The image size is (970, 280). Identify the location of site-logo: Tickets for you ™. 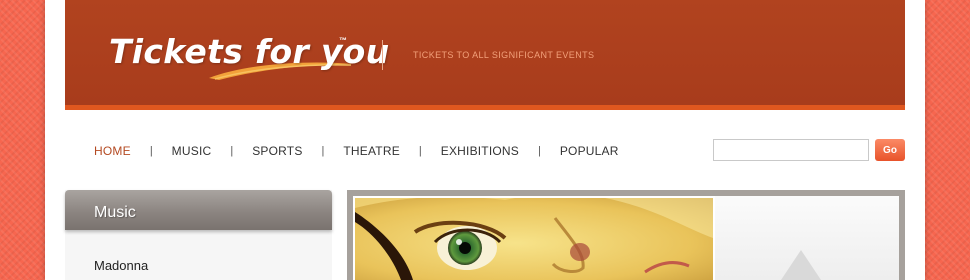
(247, 58).